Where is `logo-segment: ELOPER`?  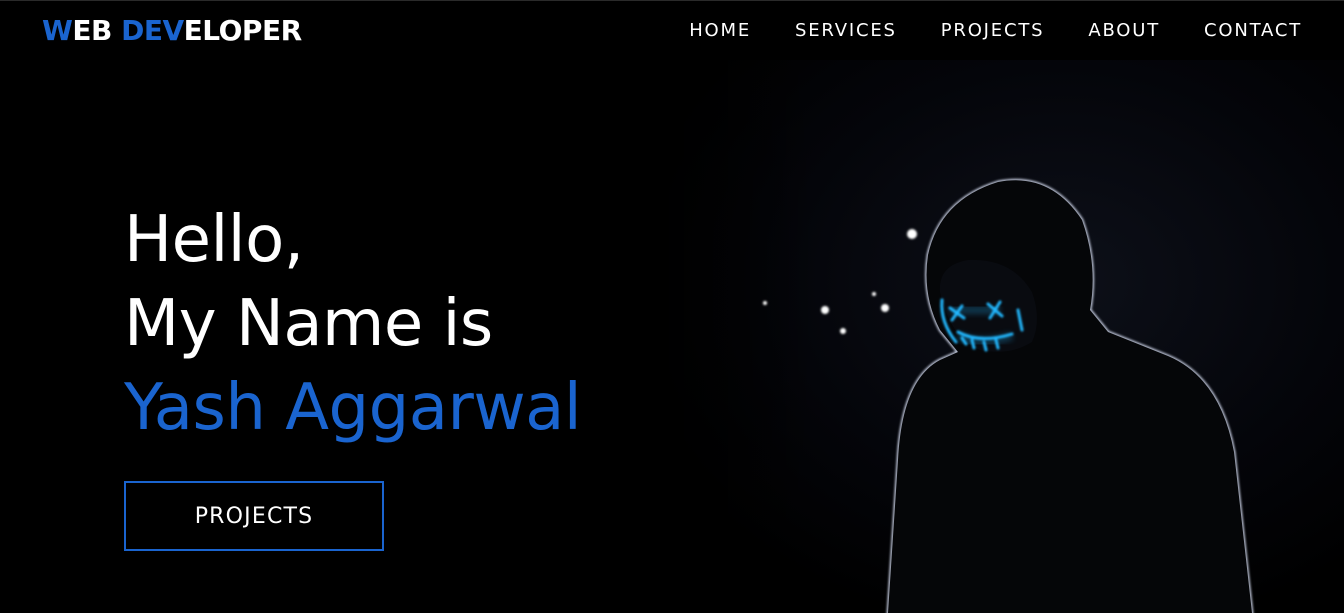
logo-segment: ELOPER is located at coordinates (242, 30).